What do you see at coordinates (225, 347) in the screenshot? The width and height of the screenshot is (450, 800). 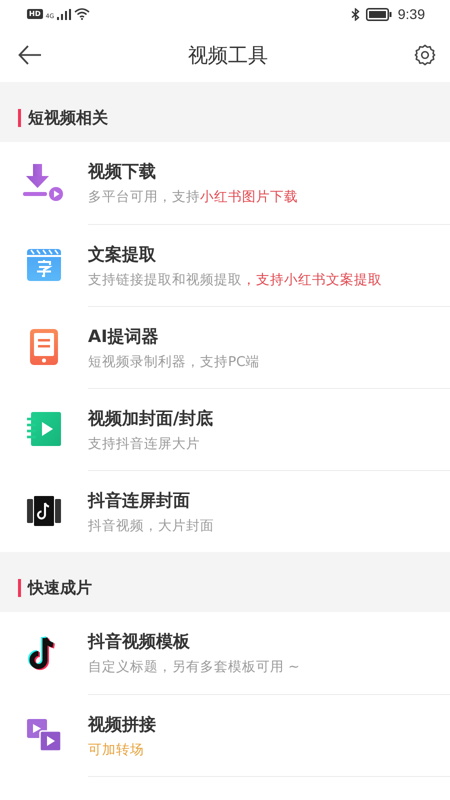 I see `tool-item: AI提词器 短视频录制利器，支持PC端` at bounding box center [225, 347].